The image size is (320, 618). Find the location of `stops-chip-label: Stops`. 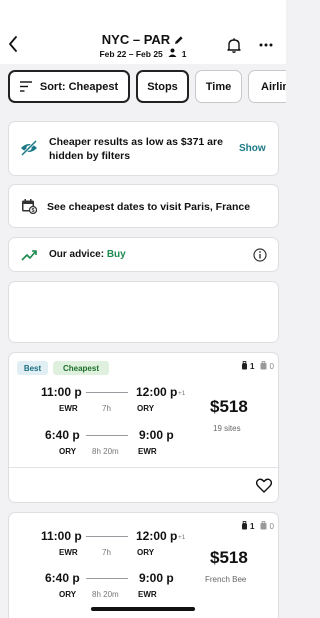

stops-chip-label: Stops is located at coordinates (162, 86).